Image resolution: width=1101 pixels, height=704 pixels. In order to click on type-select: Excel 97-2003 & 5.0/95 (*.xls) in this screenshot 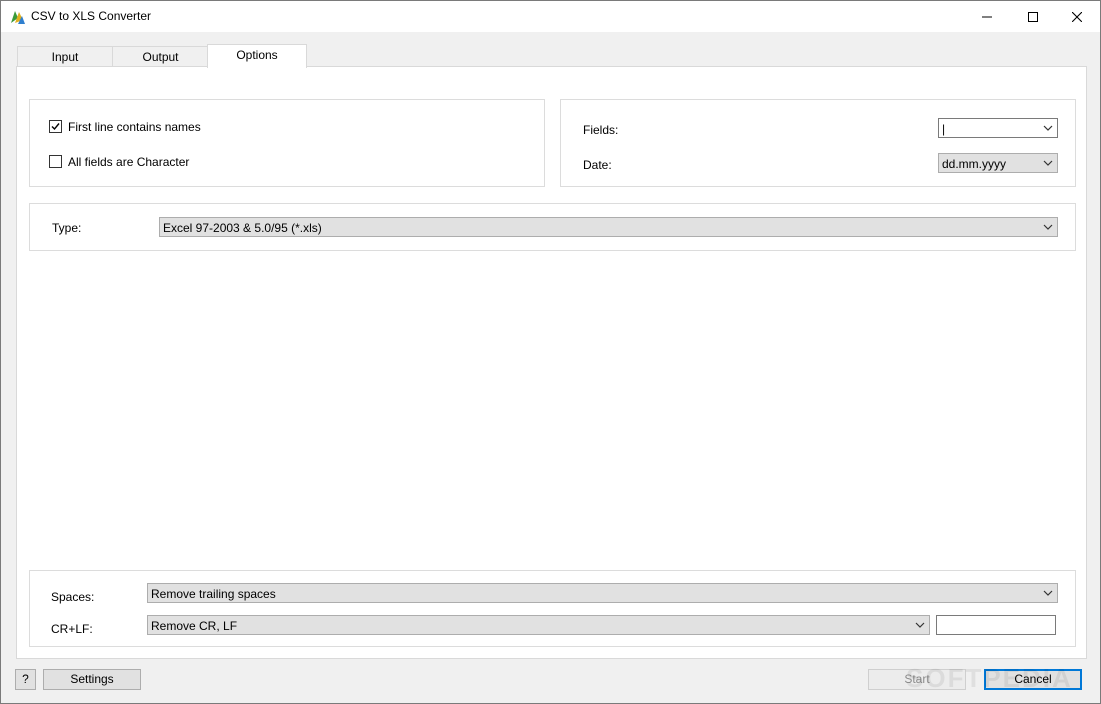, I will do `click(608, 227)`.